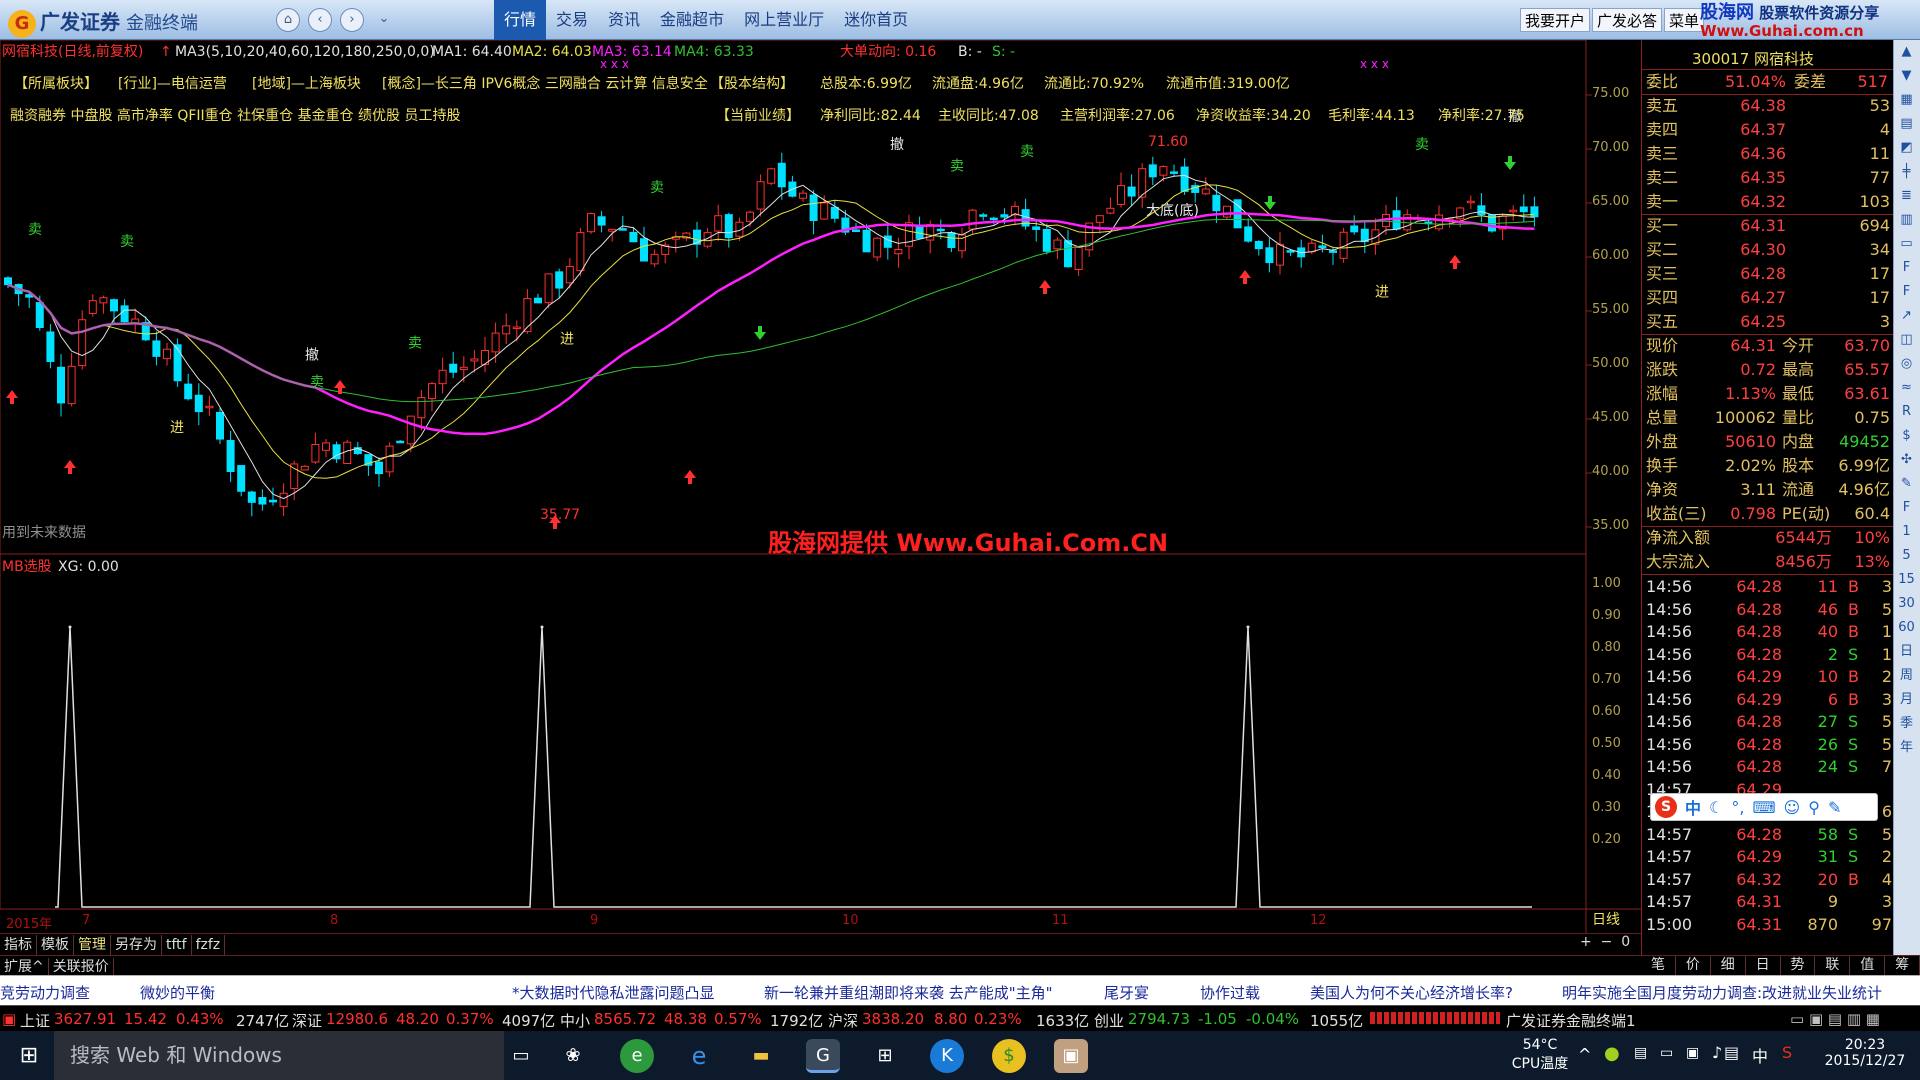 This screenshot has height=1080, width=1920. What do you see at coordinates (1606, 920) in the screenshot?
I see `period-label: 日线` at bounding box center [1606, 920].